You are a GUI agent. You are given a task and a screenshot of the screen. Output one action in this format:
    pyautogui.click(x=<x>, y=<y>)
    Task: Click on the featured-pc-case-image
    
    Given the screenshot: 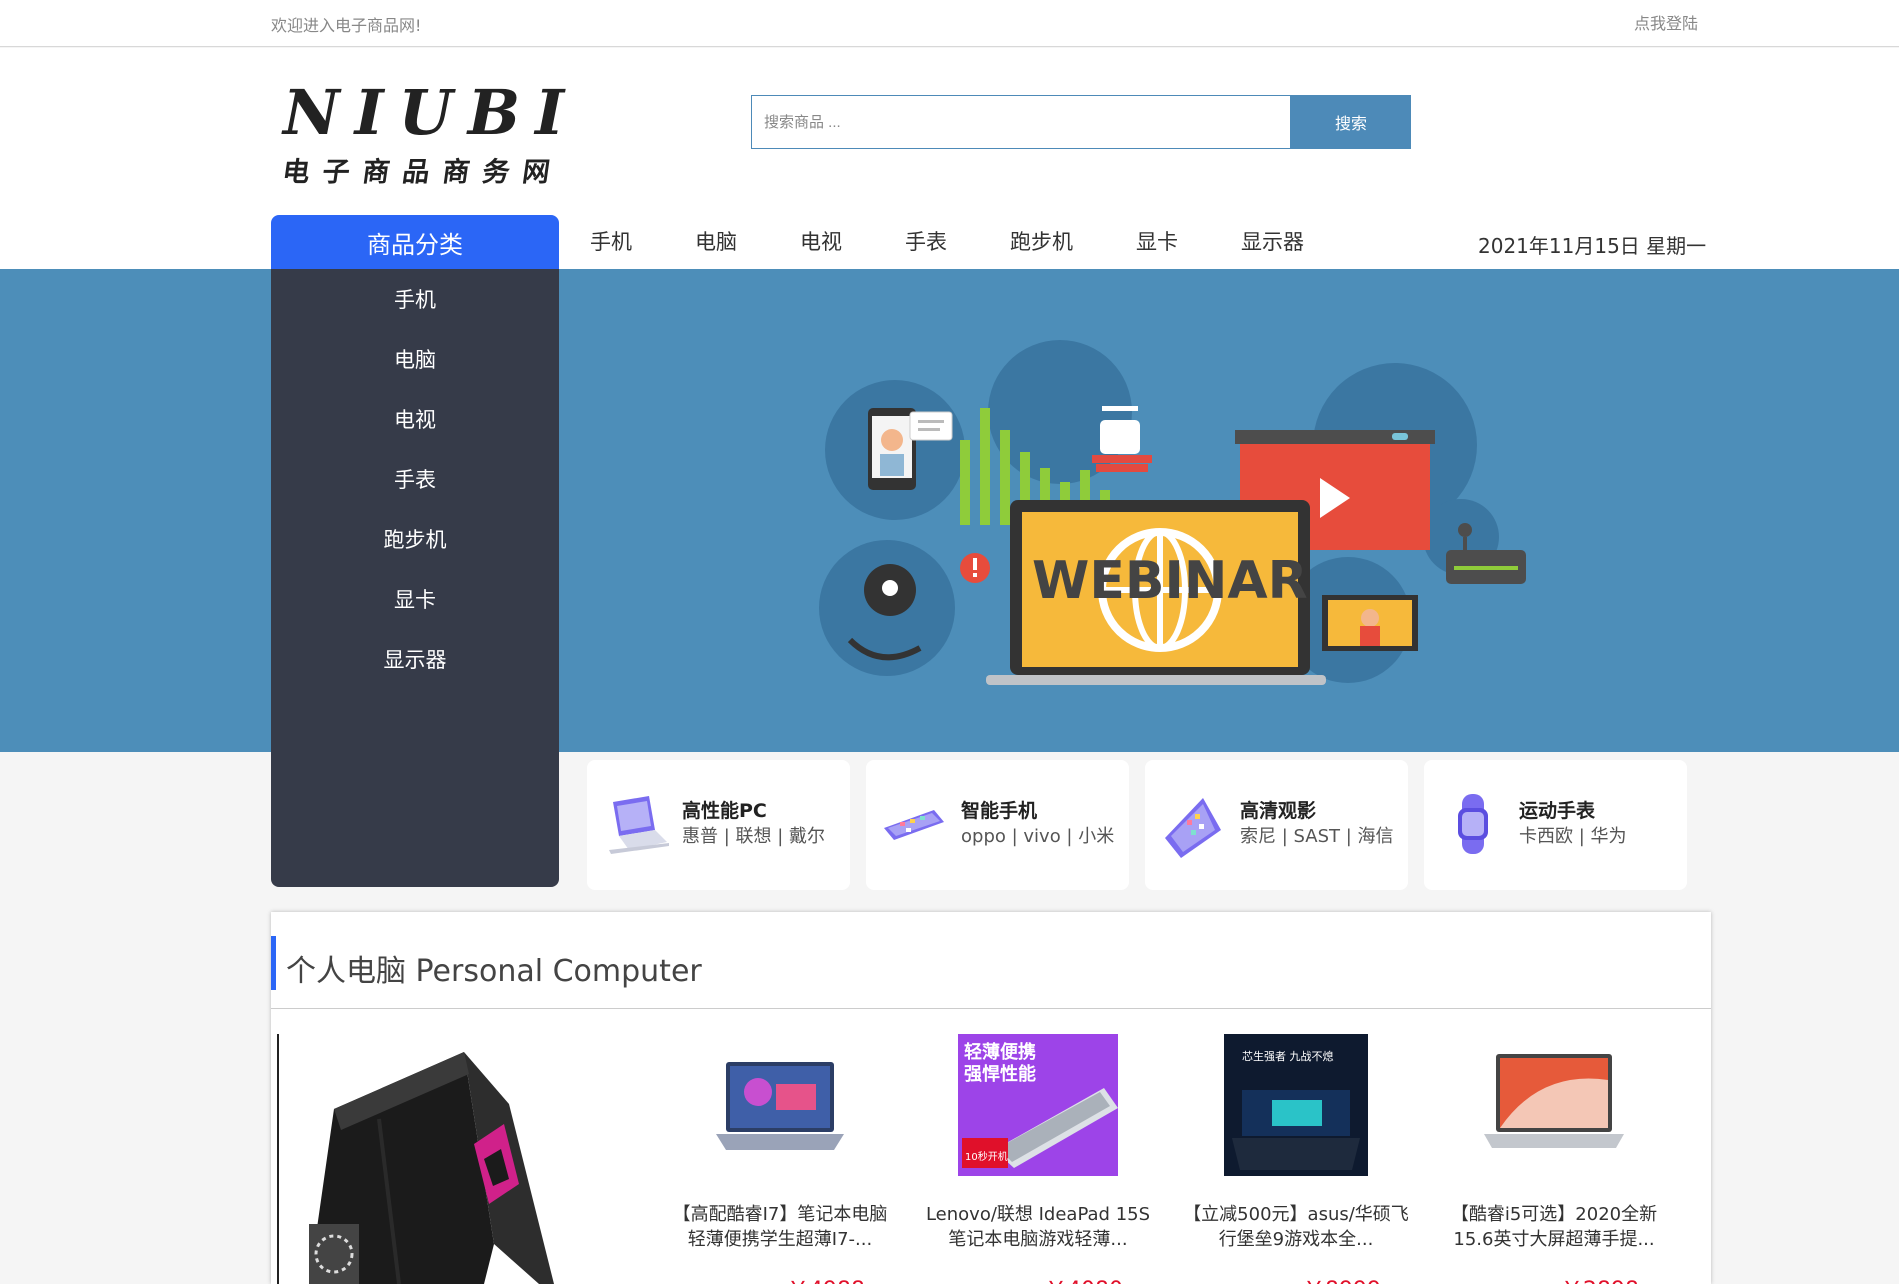 What is the action you would take?
    pyautogui.click(x=427, y=1159)
    